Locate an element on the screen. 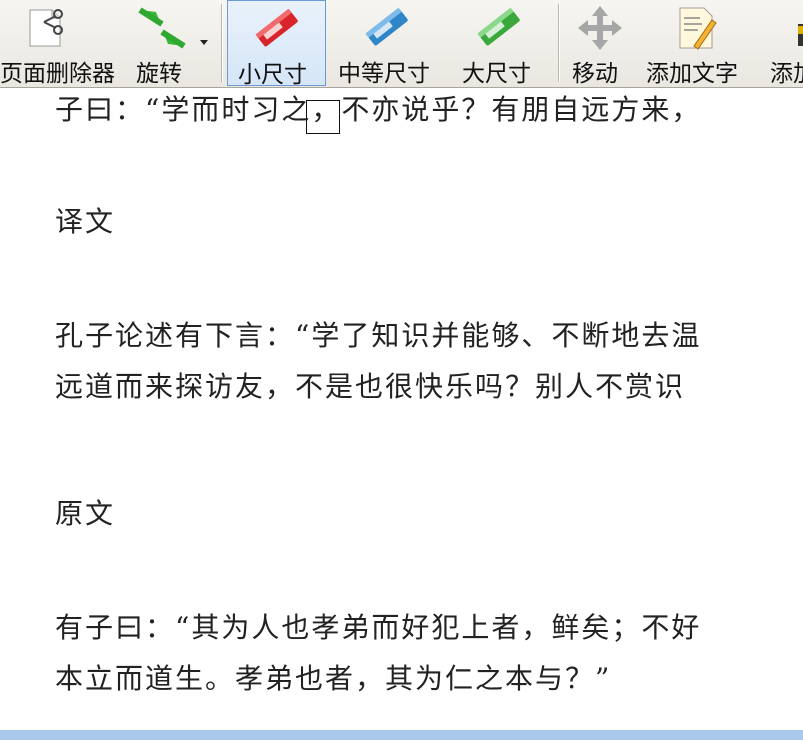 The width and height of the screenshot is (803, 740). medium-size-label: 中等尺寸 is located at coordinates (384, 74).